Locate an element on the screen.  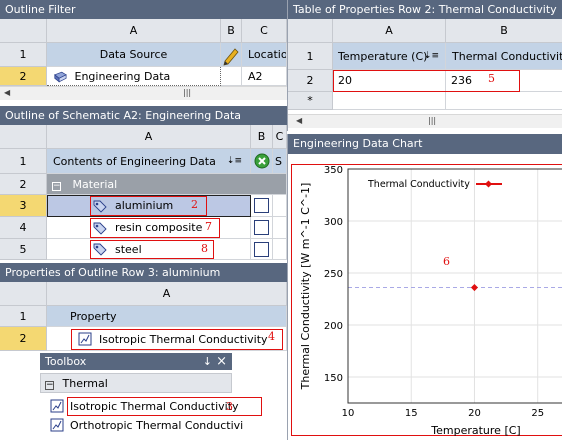
new-row-cell-a is located at coordinates (389, 101).